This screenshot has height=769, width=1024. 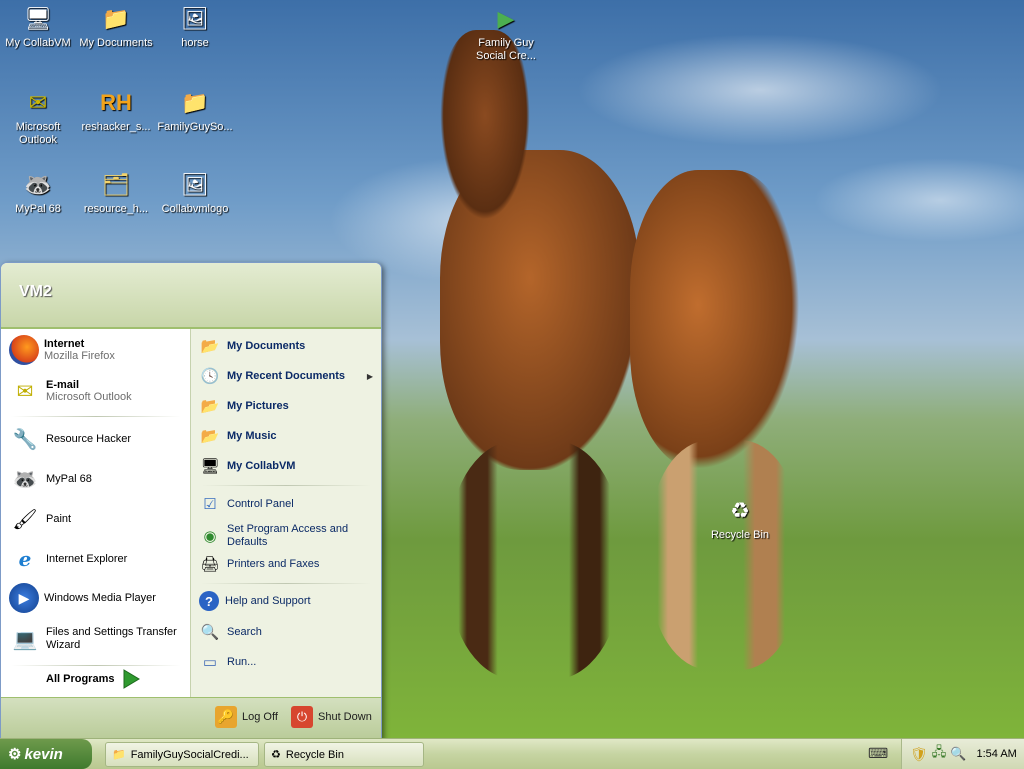 I want to click on recent-resource-hacker: 🔧 Resource Hacker, so click(x=98, y=439).